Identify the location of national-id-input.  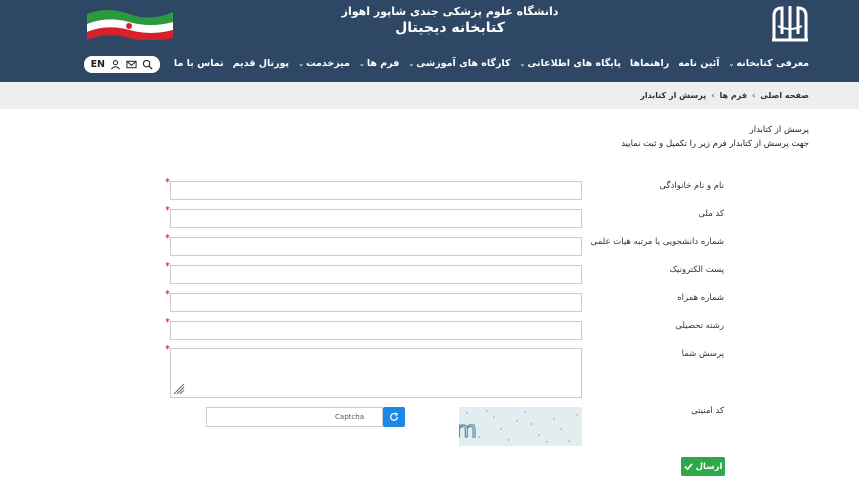
(376, 218).